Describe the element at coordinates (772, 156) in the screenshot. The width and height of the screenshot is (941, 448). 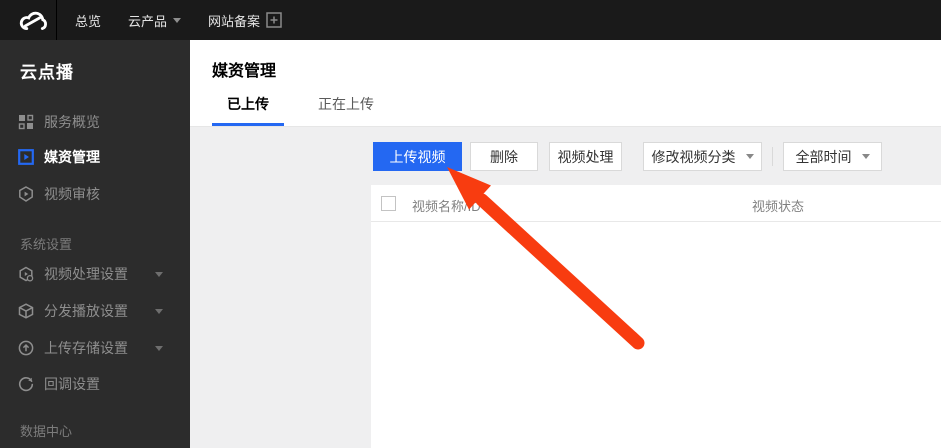
I see `toolbar-divider` at that location.